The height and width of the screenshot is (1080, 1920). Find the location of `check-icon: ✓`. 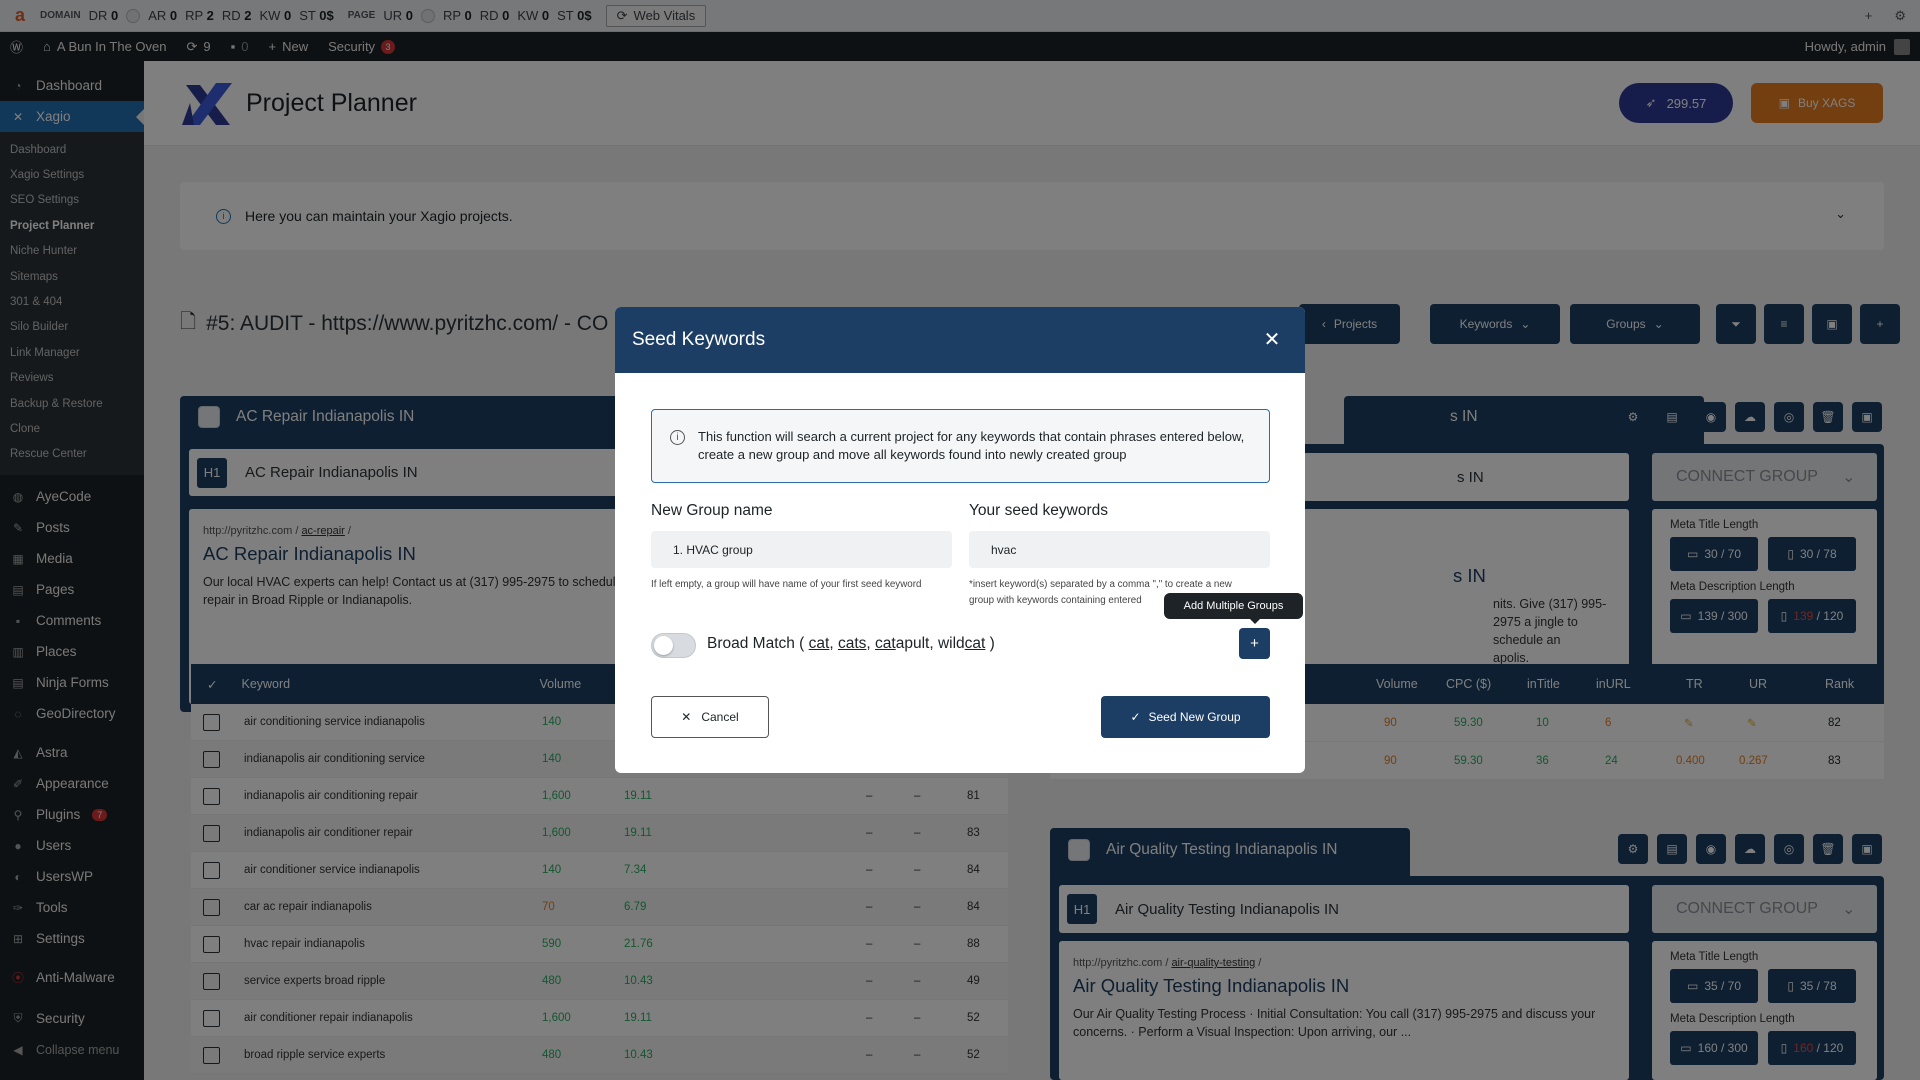

check-icon: ✓ is located at coordinates (1135, 717).